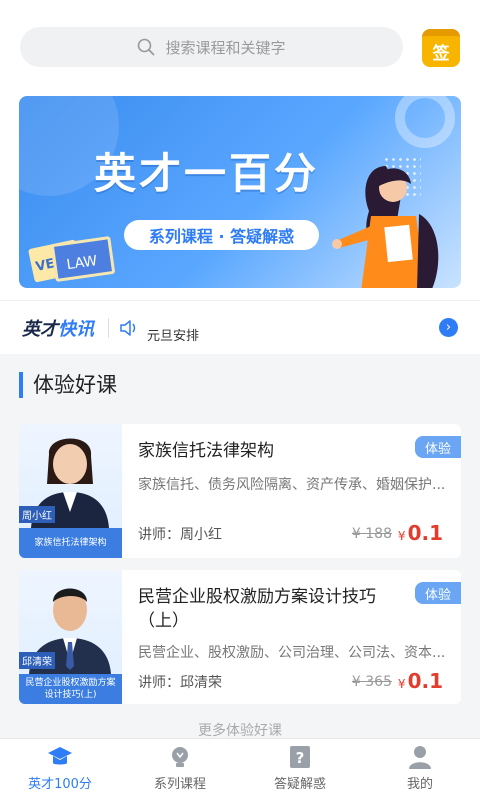 Image resolution: width=480 pixels, height=800 pixels. What do you see at coordinates (108, 327) in the screenshot?
I see `divider` at bounding box center [108, 327].